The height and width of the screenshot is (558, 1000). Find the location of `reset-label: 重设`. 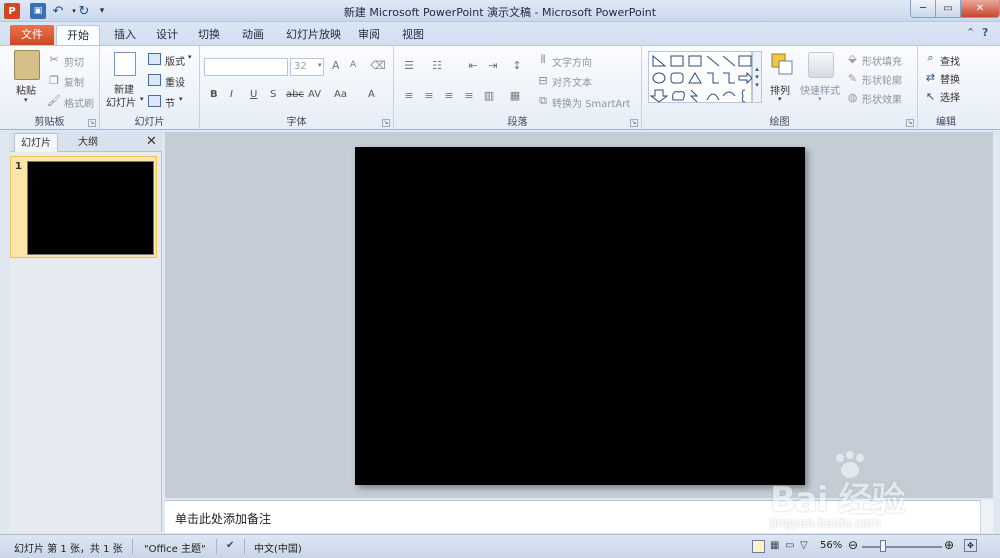

reset-label: 重设 is located at coordinates (175, 81).